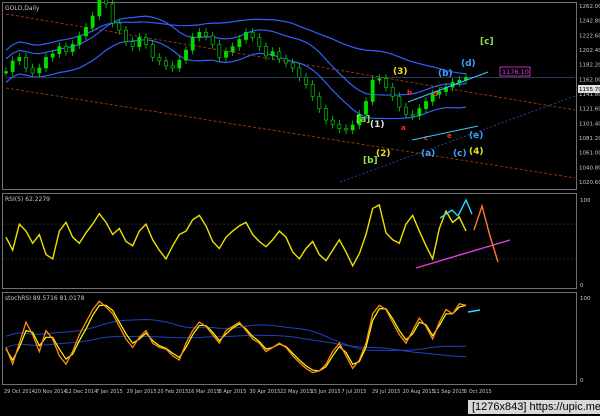  What do you see at coordinates (142, 392) in the screenshot?
I see `date-tick-label: 29 Jan 2015` at bounding box center [142, 392].